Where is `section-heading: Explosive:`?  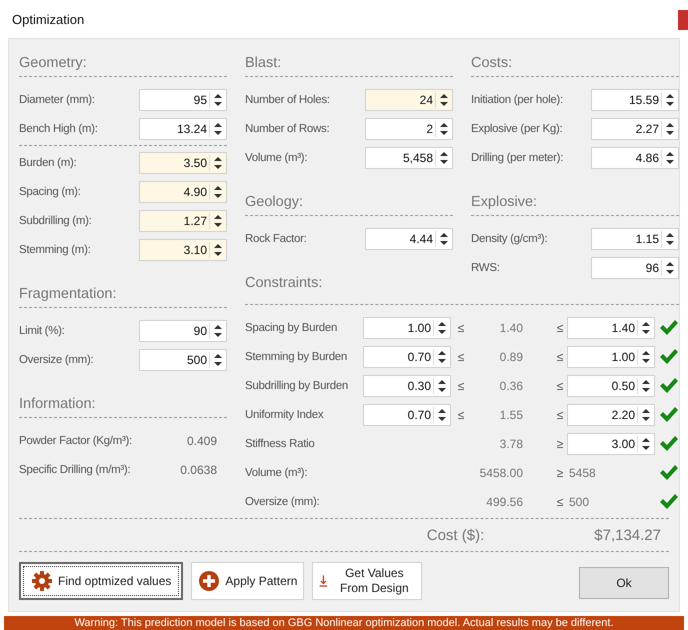
section-heading: Explosive: is located at coordinates (504, 202).